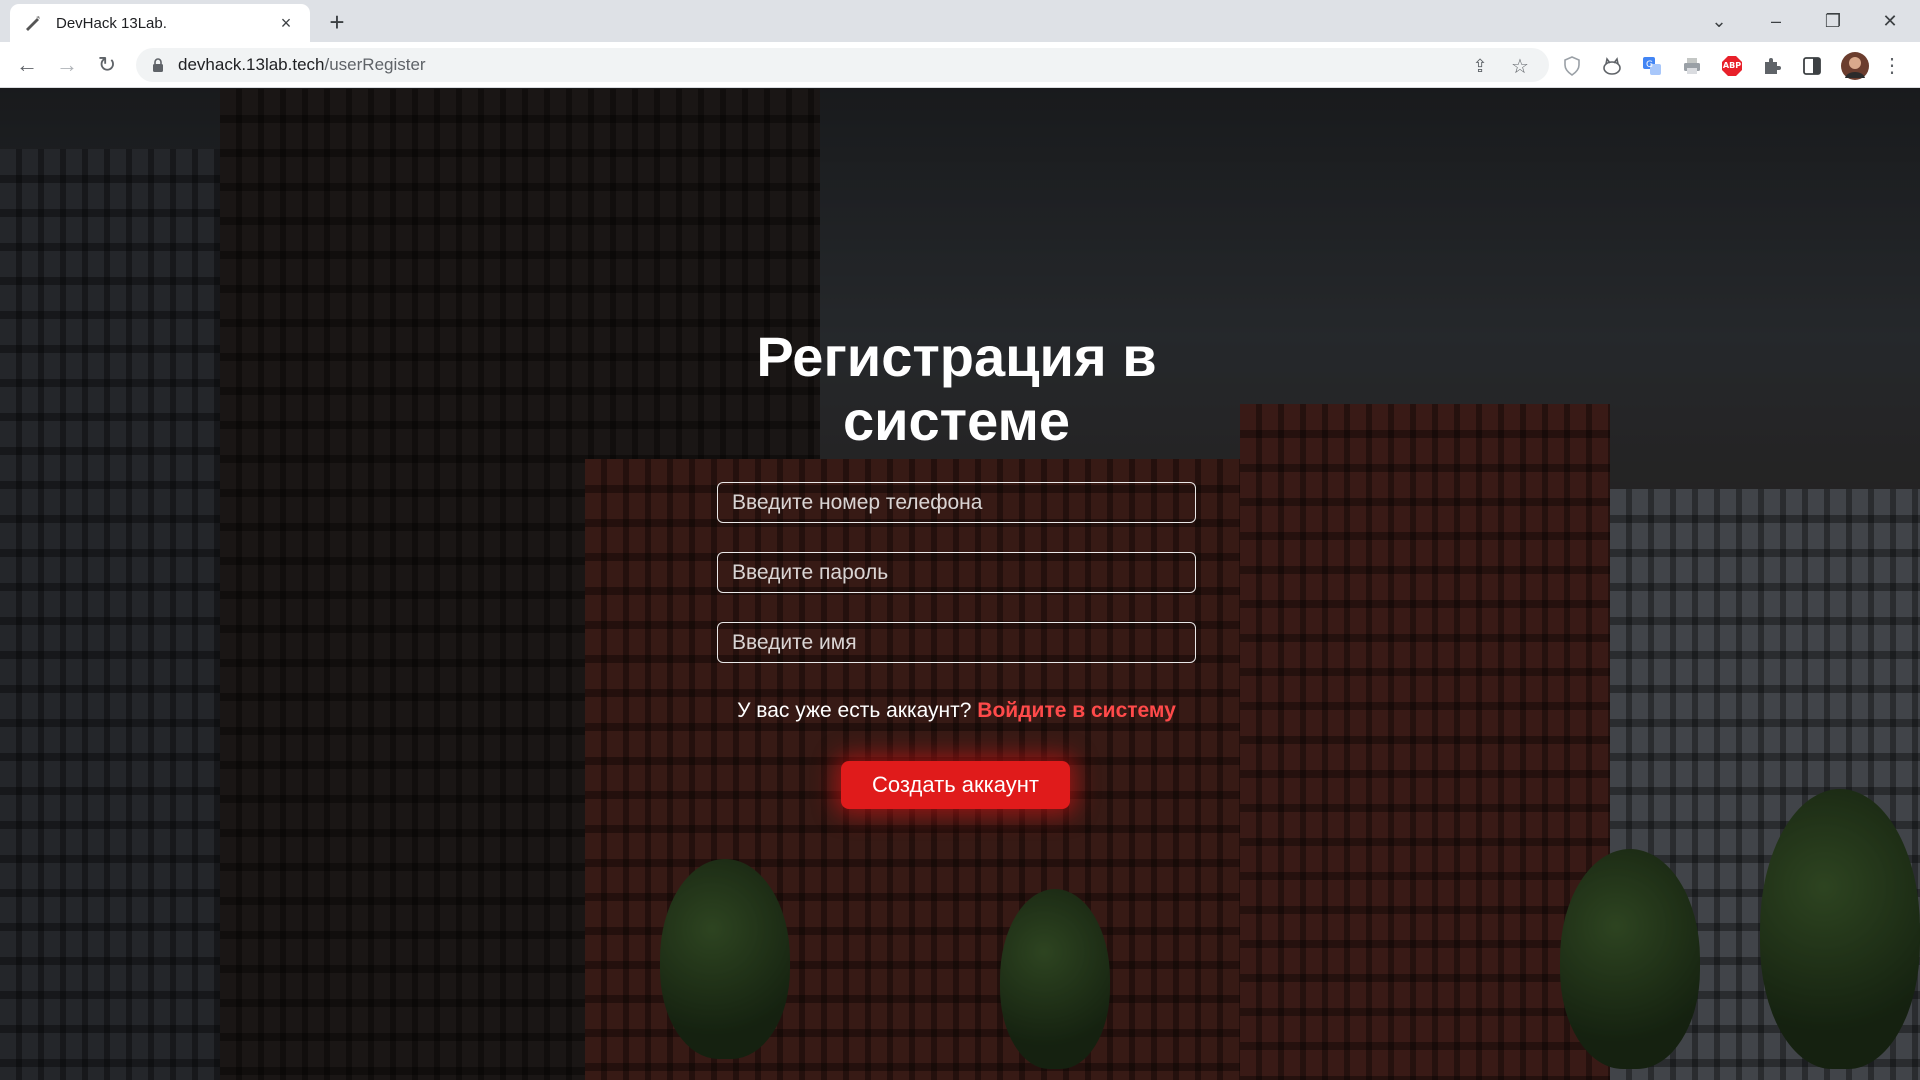  I want to click on cat-extension-icon, so click(1612, 66).